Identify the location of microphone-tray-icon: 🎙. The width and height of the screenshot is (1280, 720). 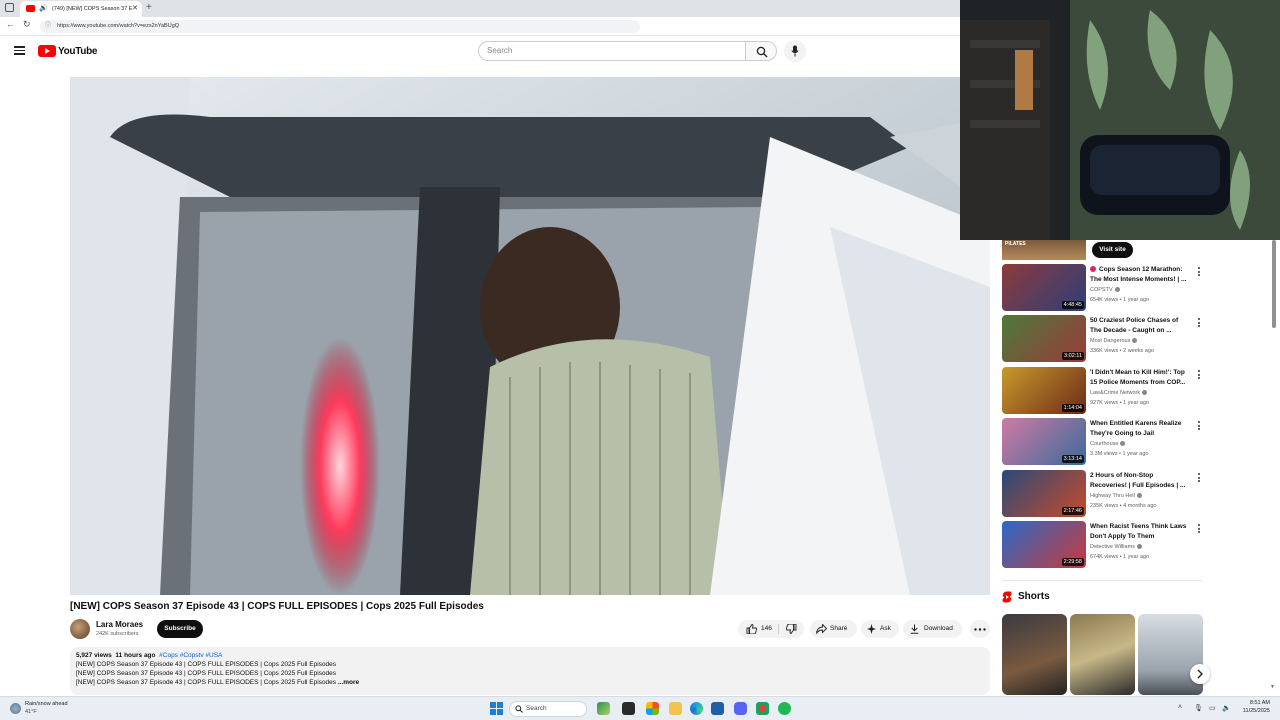
(1198, 708).